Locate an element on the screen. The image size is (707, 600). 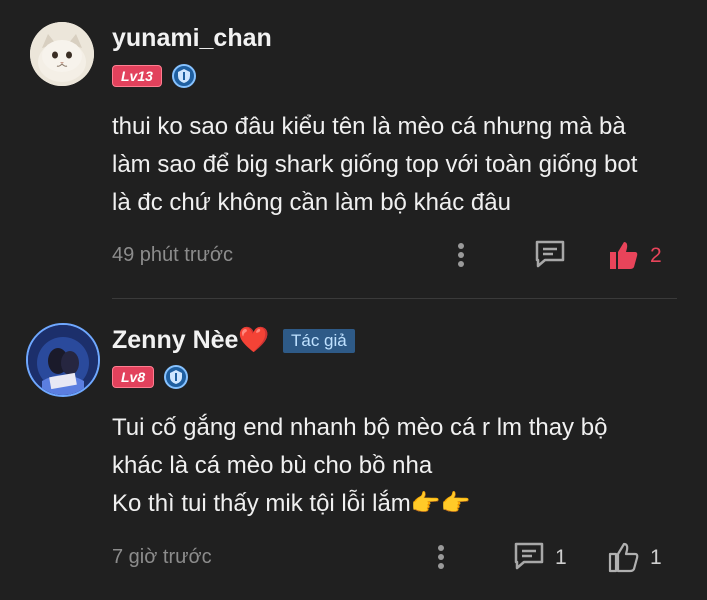
timestamp: 7 giờ trước is located at coordinates (162, 557).